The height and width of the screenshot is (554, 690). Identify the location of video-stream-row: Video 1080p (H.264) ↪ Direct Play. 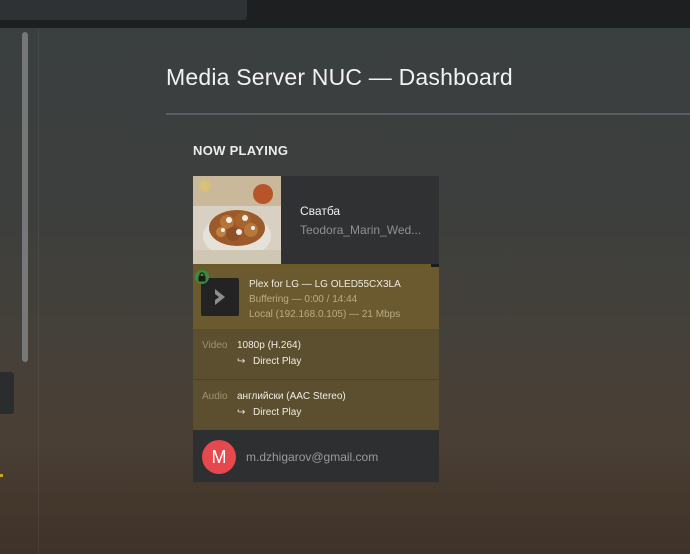
(316, 354).